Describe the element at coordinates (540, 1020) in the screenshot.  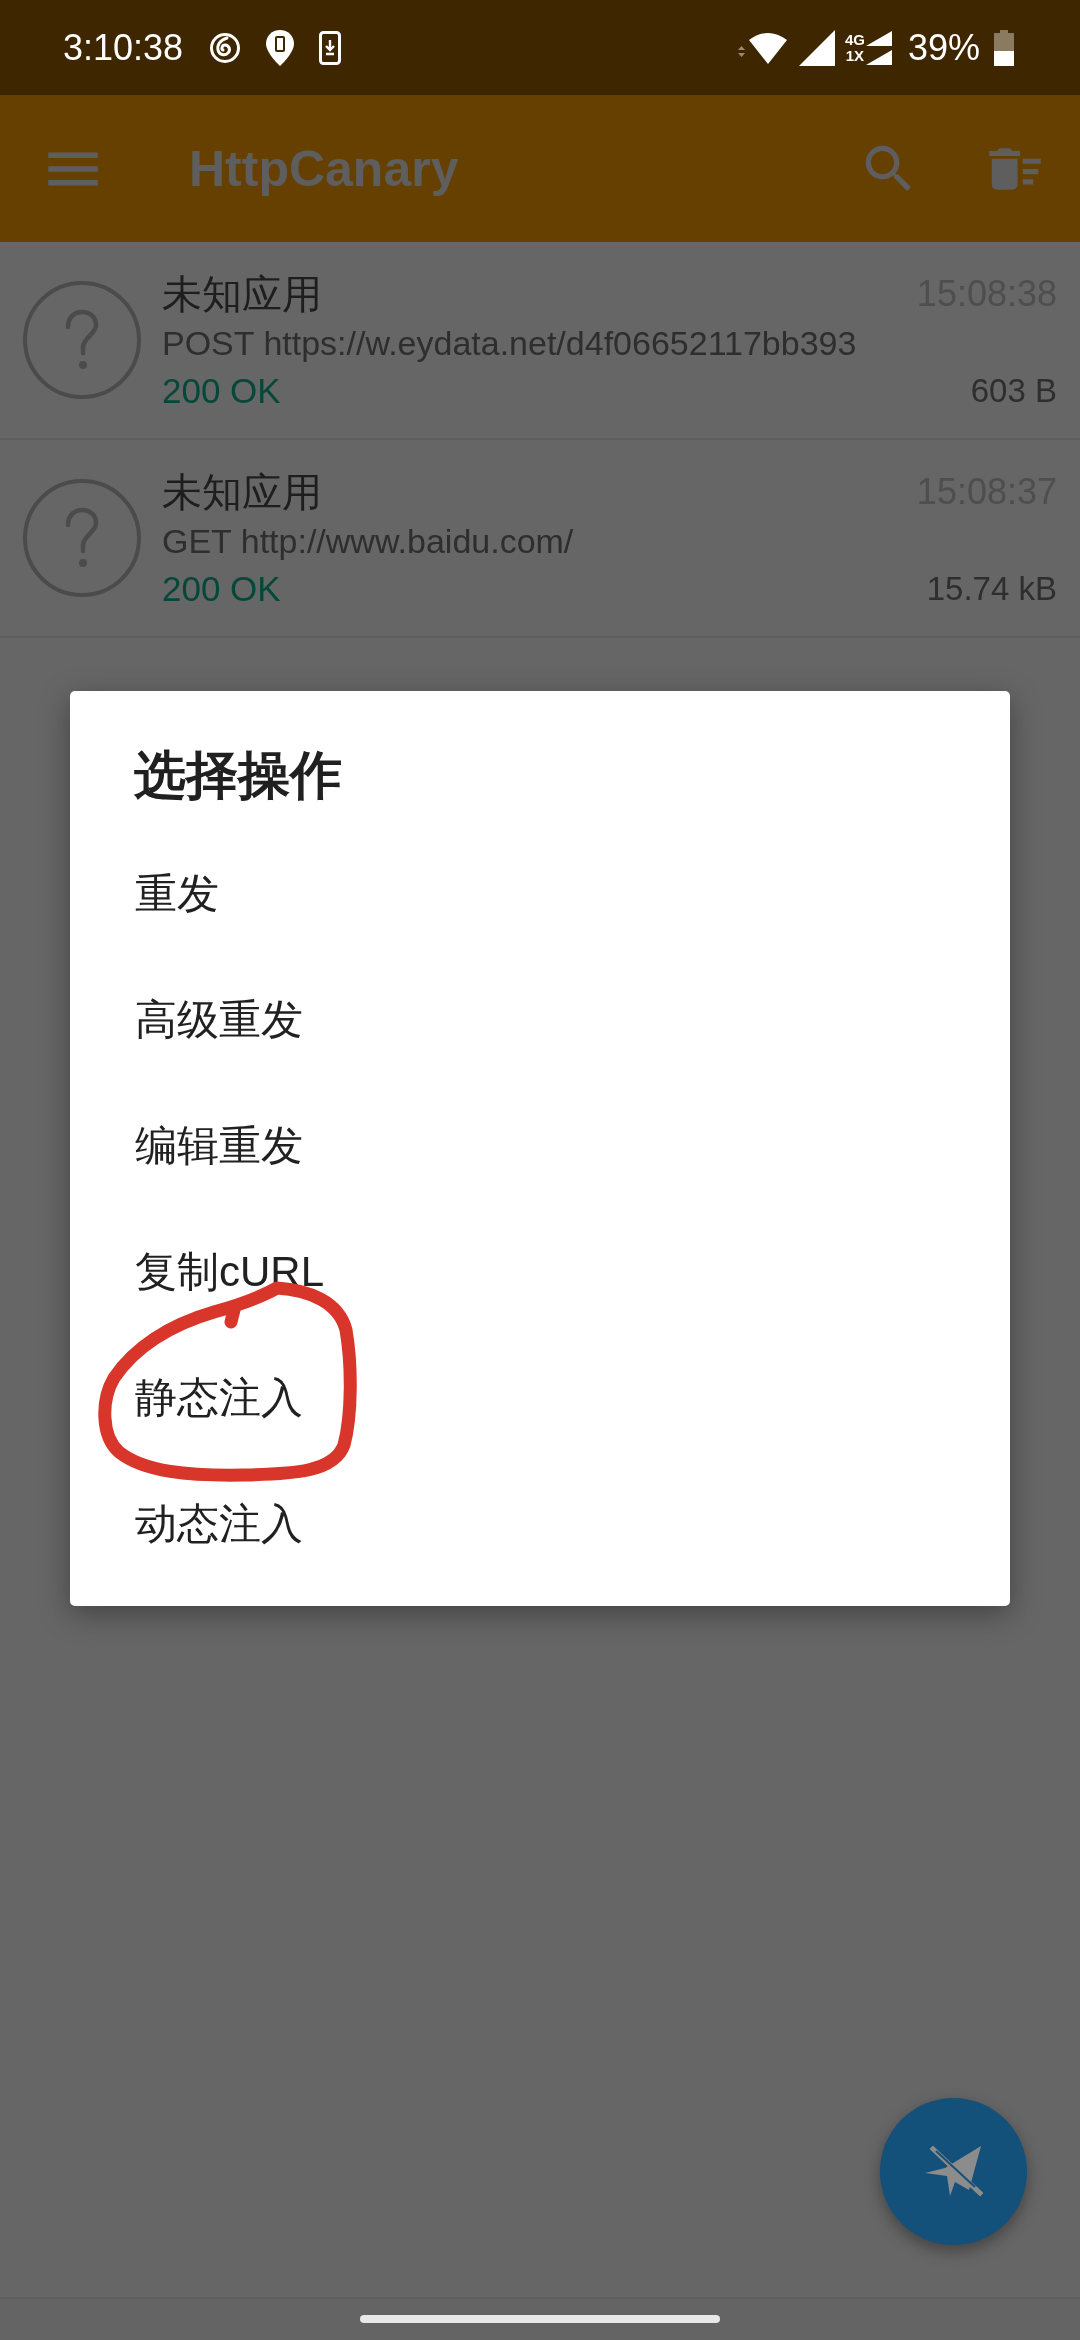
I see `menu-option: 高级重发` at that location.